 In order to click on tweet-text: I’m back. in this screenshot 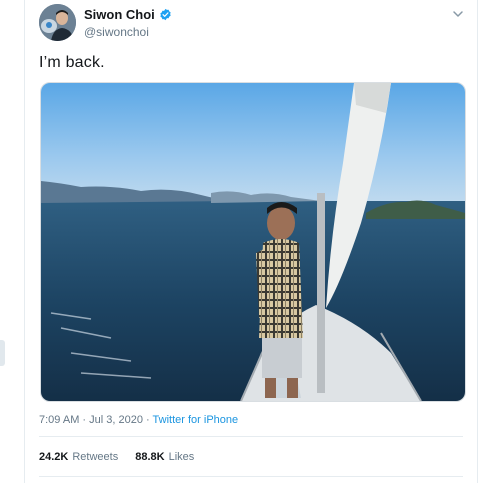, I will do `click(72, 62)`.